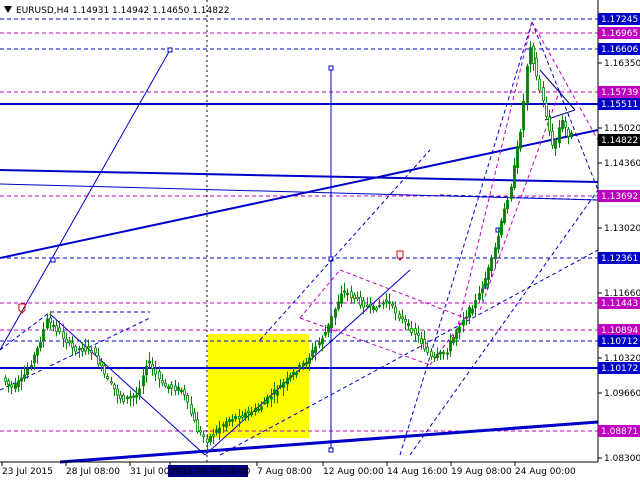 This screenshot has width=640, height=480. I want to click on price-tick-label: 1.14360, so click(622, 164).